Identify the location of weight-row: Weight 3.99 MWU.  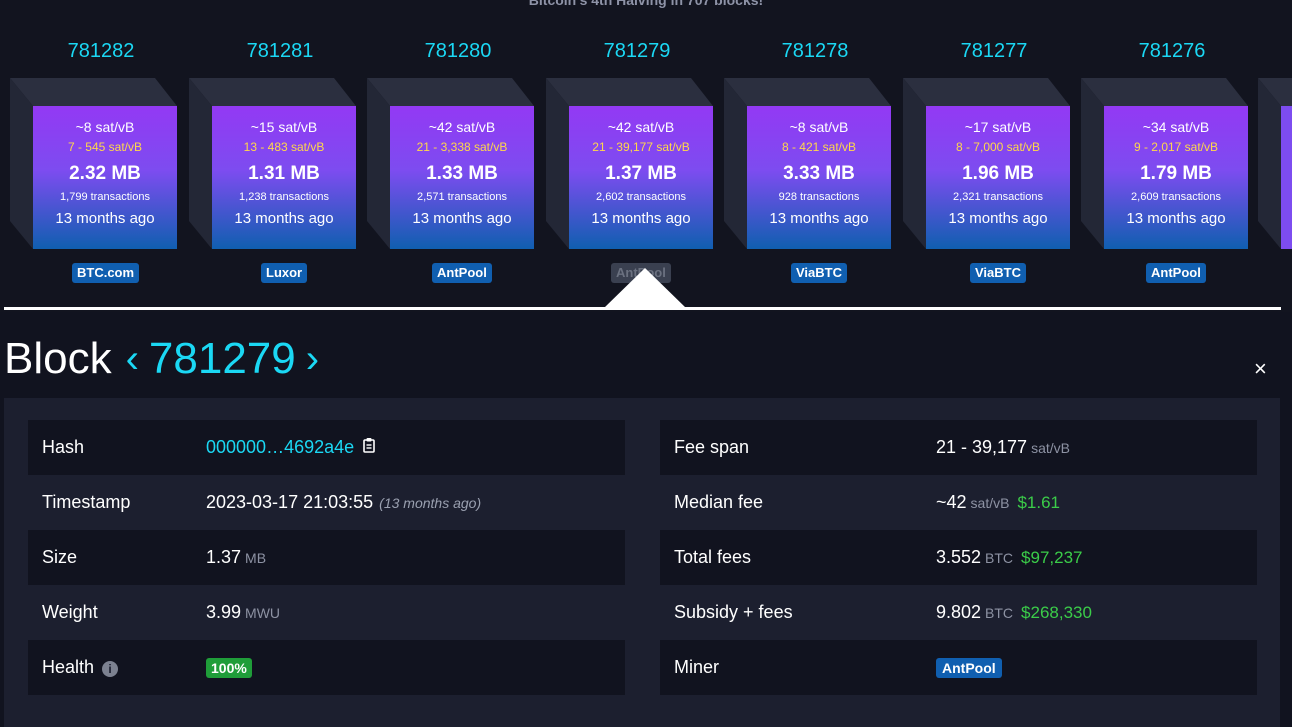
(326, 612).